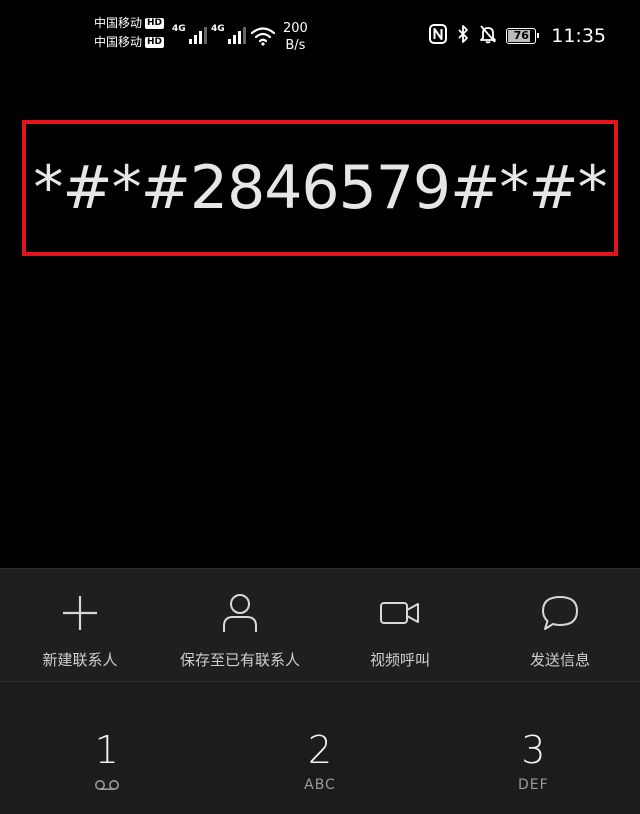 This screenshot has height=814, width=640. I want to click on key-digit: 2, so click(320, 750).